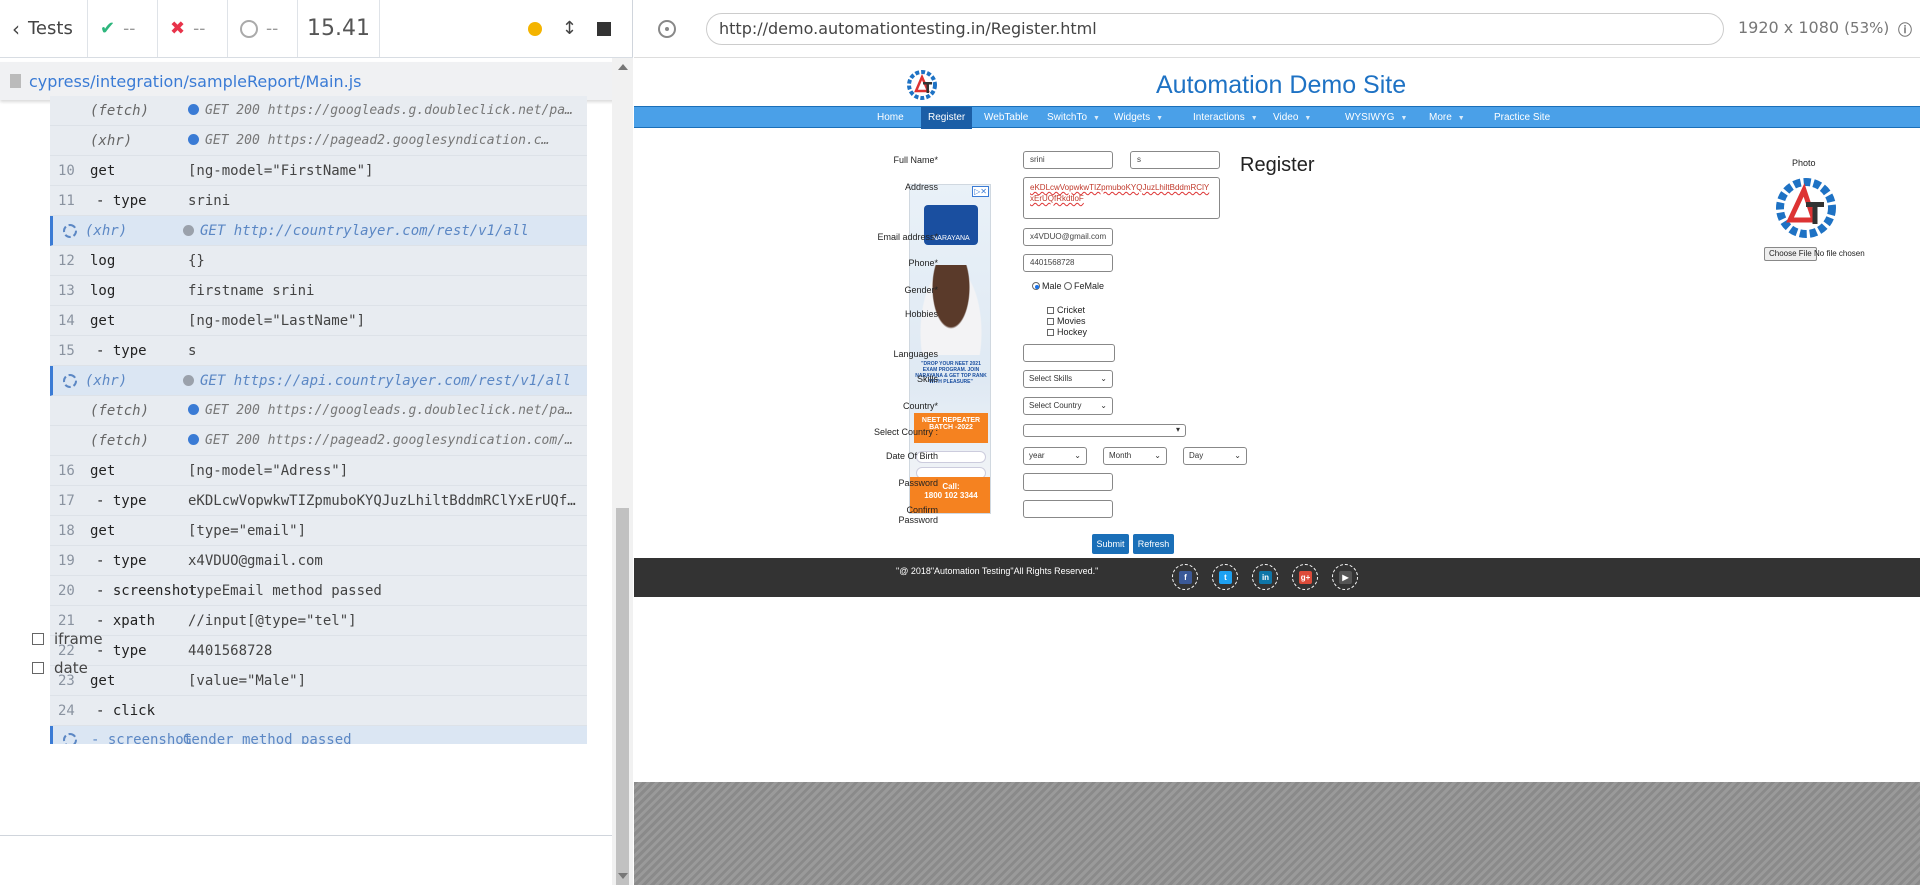  What do you see at coordinates (60, 668) in the screenshot?
I see `suite-date: date` at bounding box center [60, 668].